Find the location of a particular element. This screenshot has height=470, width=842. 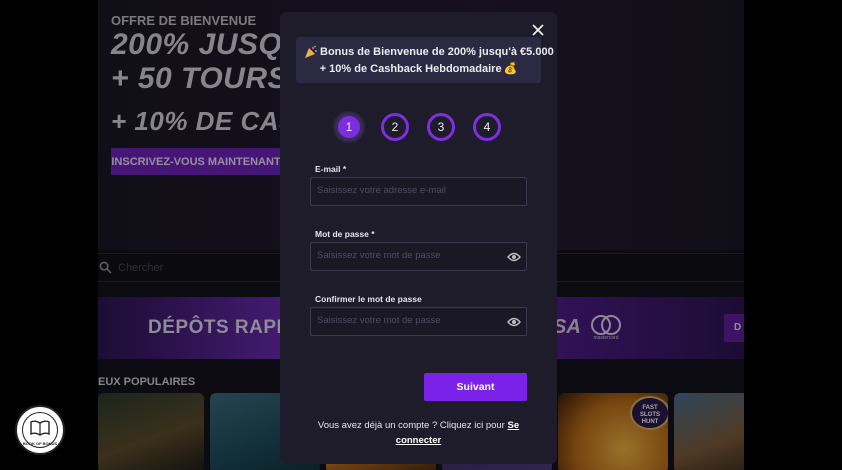

step-4: 4 is located at coordinates (487, 127).